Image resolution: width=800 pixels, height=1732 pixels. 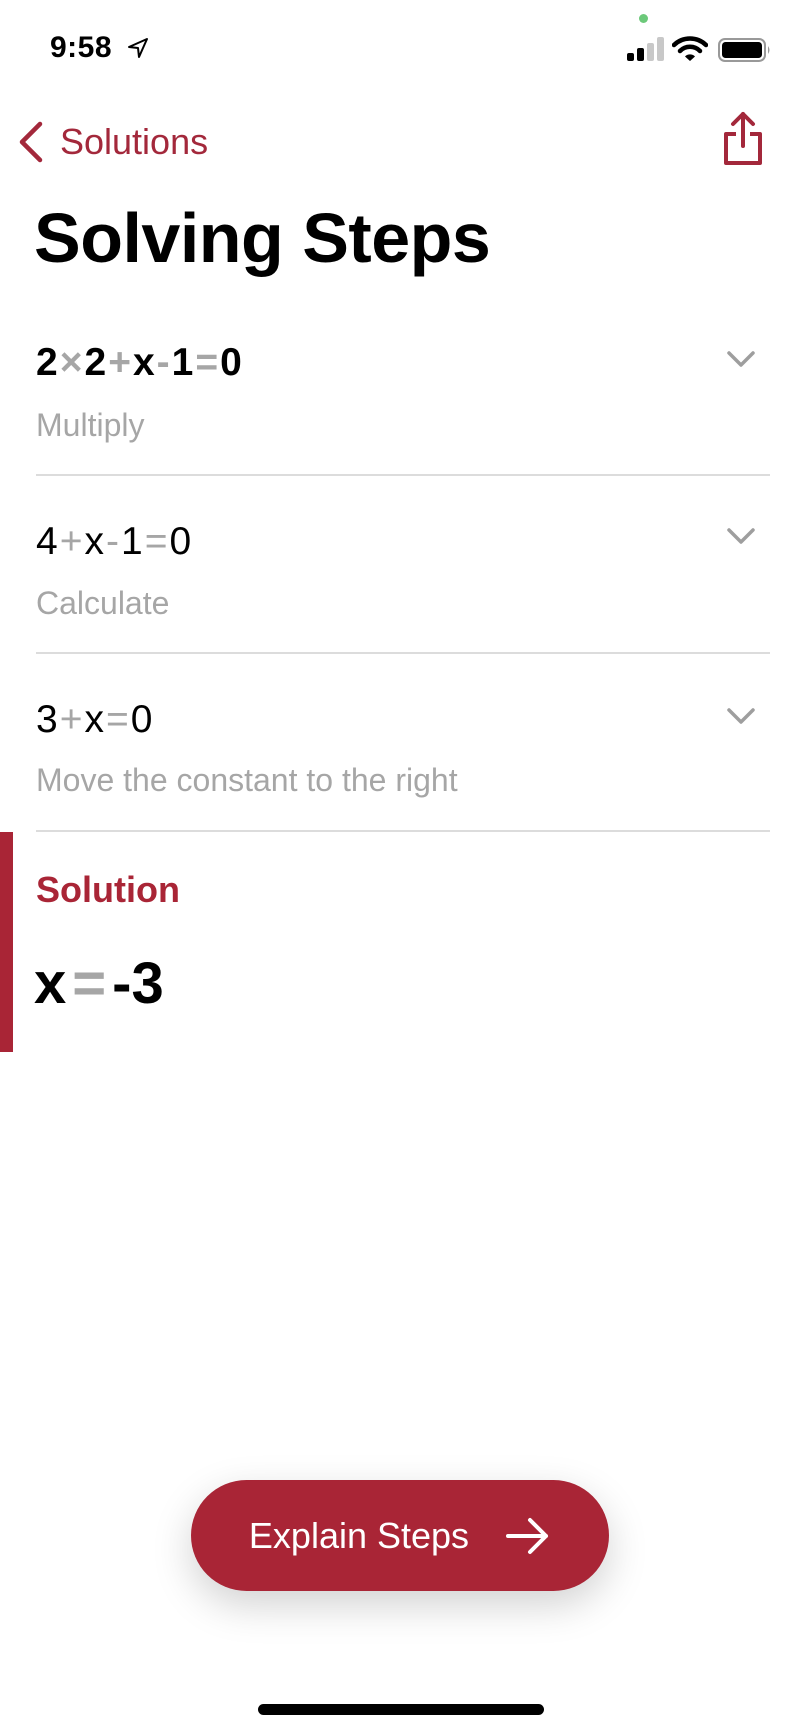 I want to click on step-item-1: 2×2+x-1=0 Multiply, so click(x=403, y=407).